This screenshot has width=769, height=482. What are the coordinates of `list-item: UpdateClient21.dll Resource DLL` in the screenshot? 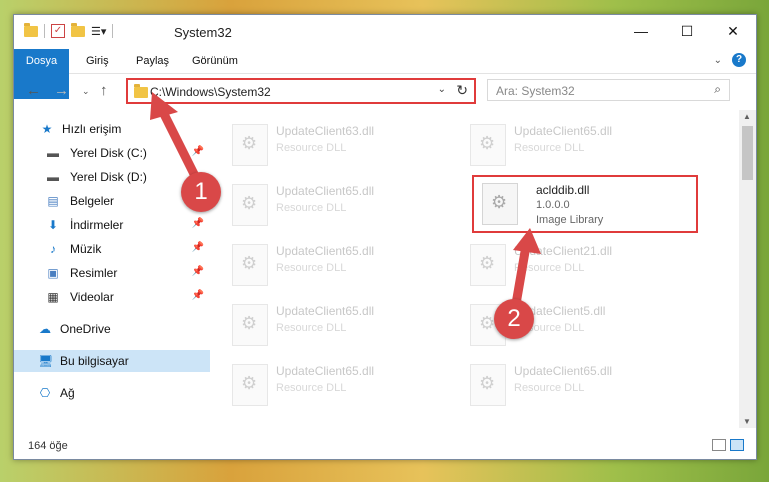 It's located at (567, 263).